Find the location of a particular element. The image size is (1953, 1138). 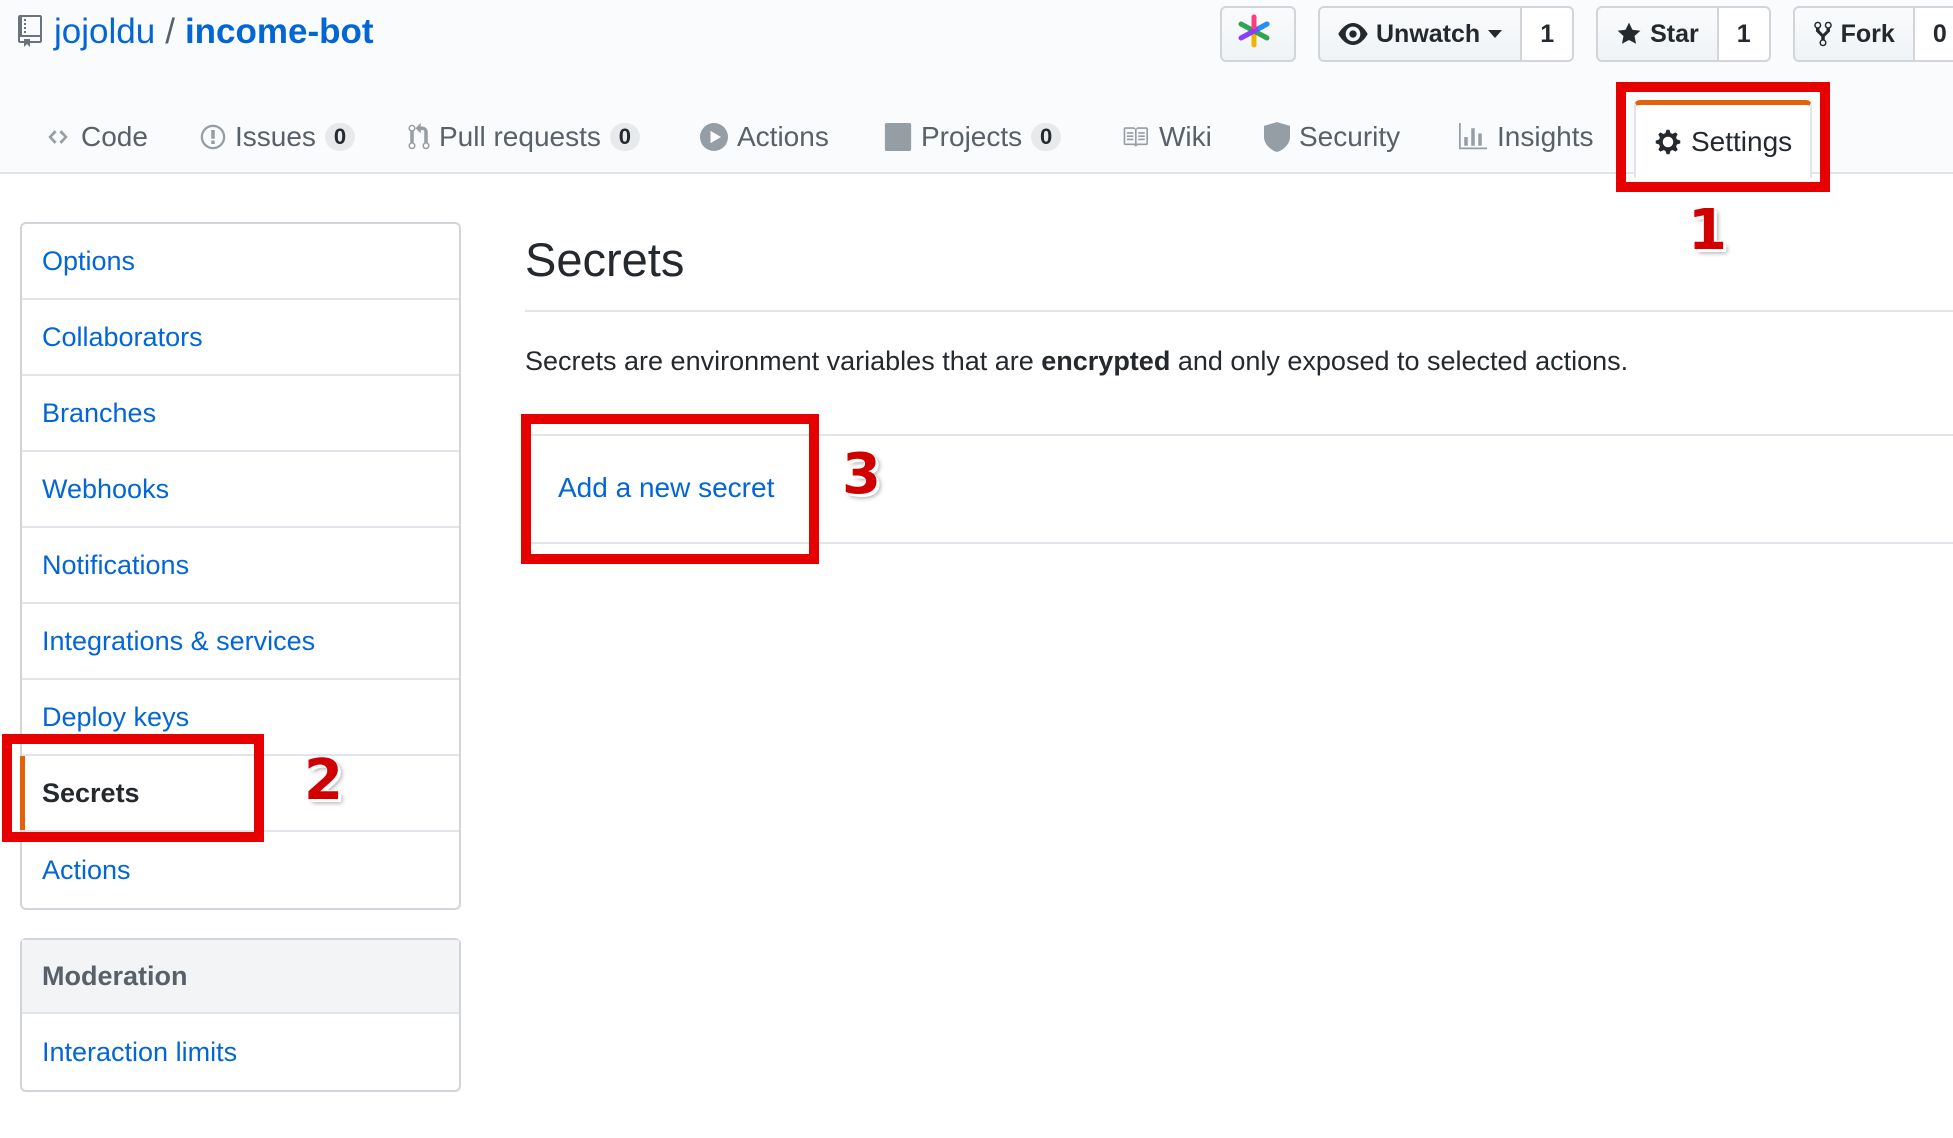

caret-down-icon is located at coordinates (1495, 34).